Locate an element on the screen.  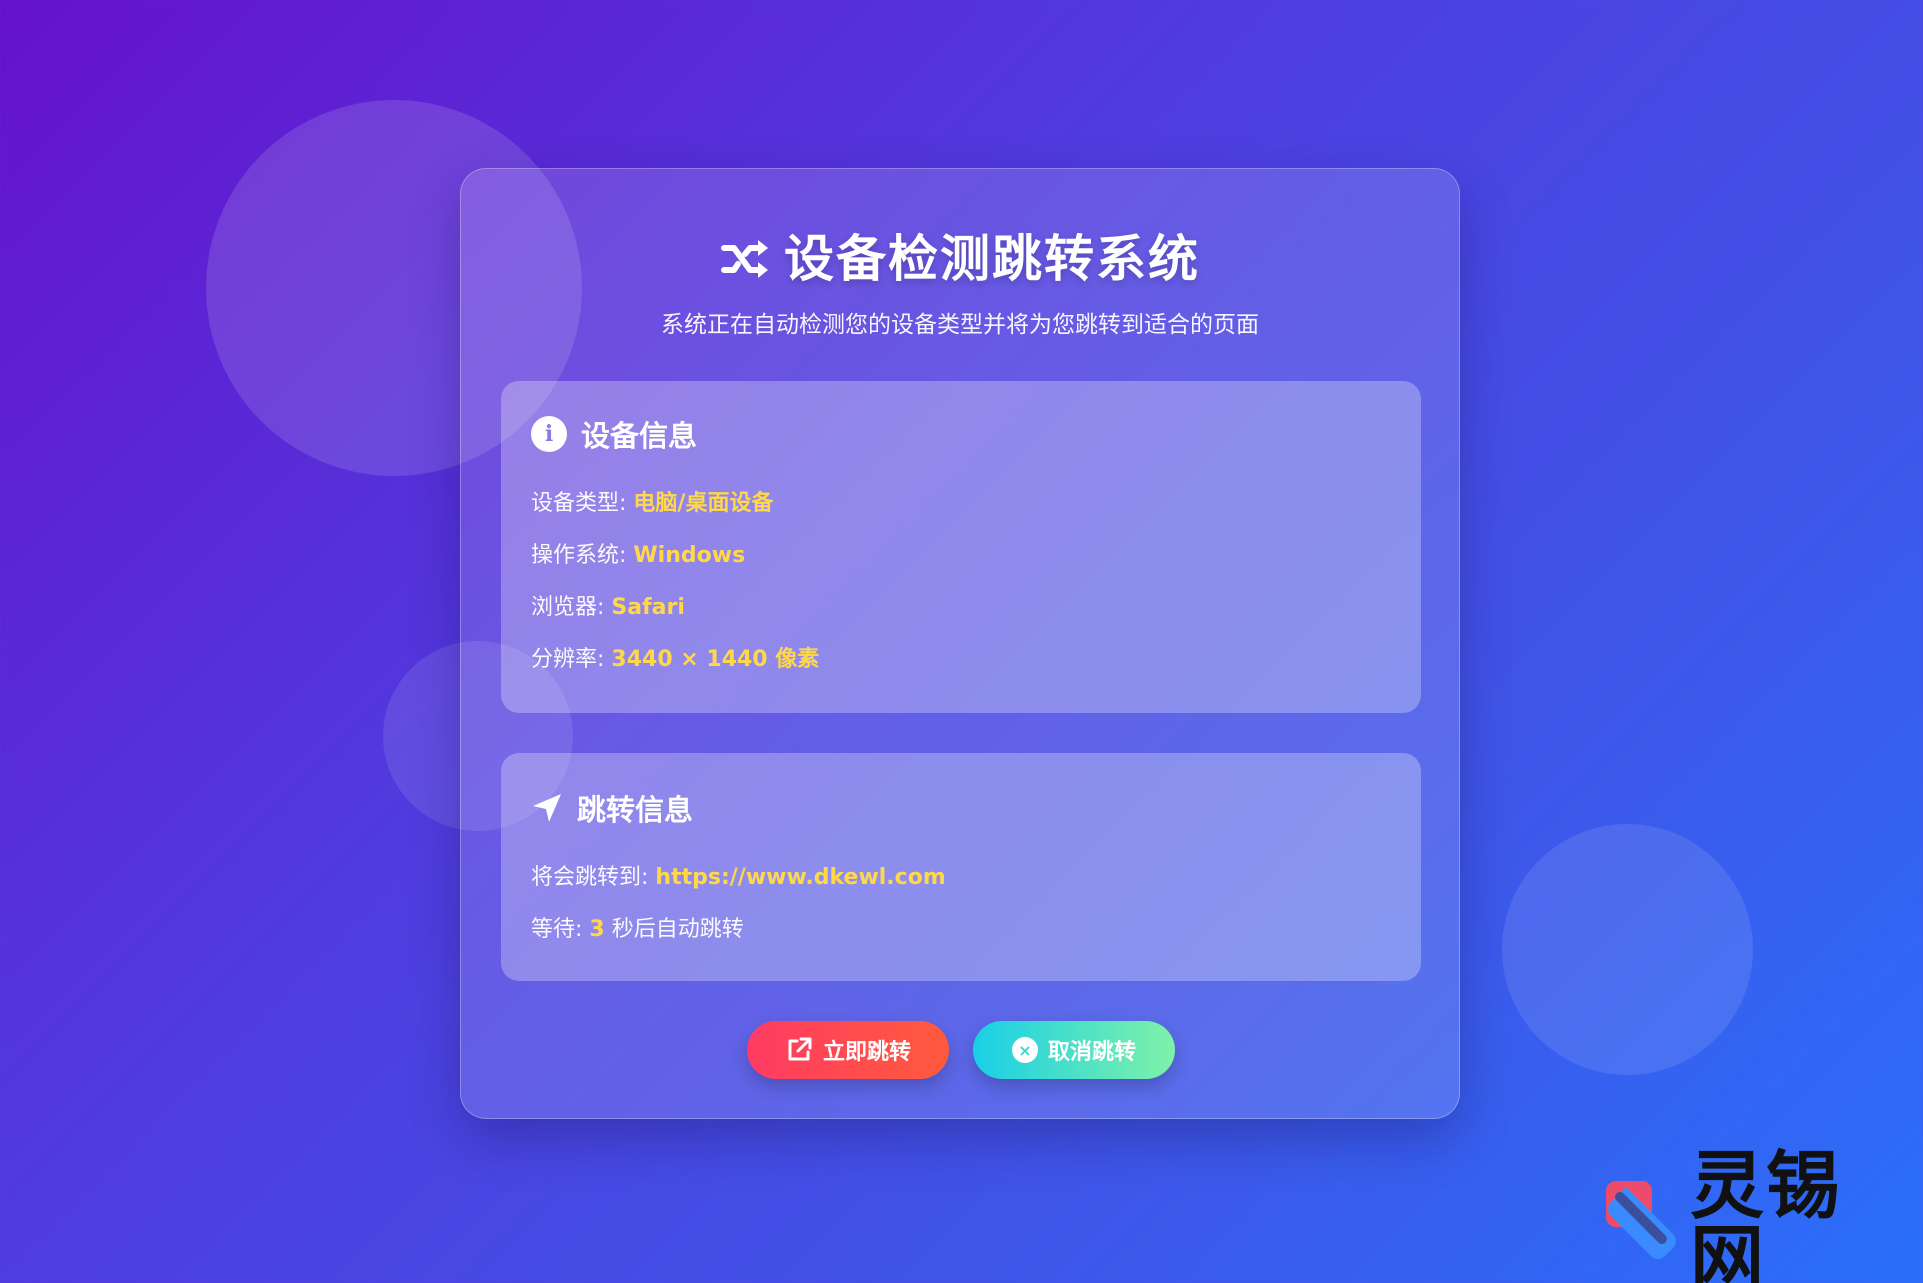
redirect-now-button: 立即跳转 is located at coordinates (848, 1050).